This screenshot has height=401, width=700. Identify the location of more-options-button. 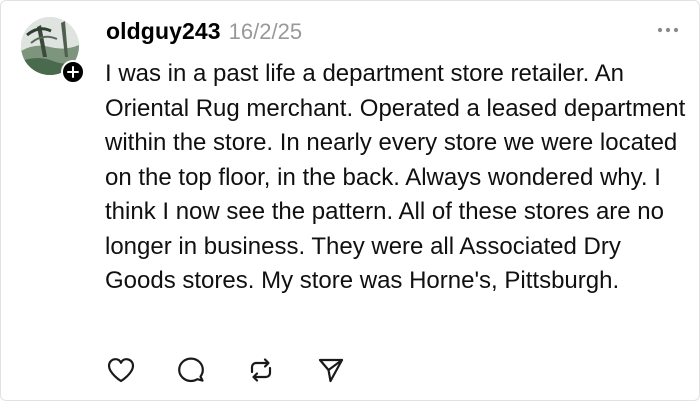
(668, 30).